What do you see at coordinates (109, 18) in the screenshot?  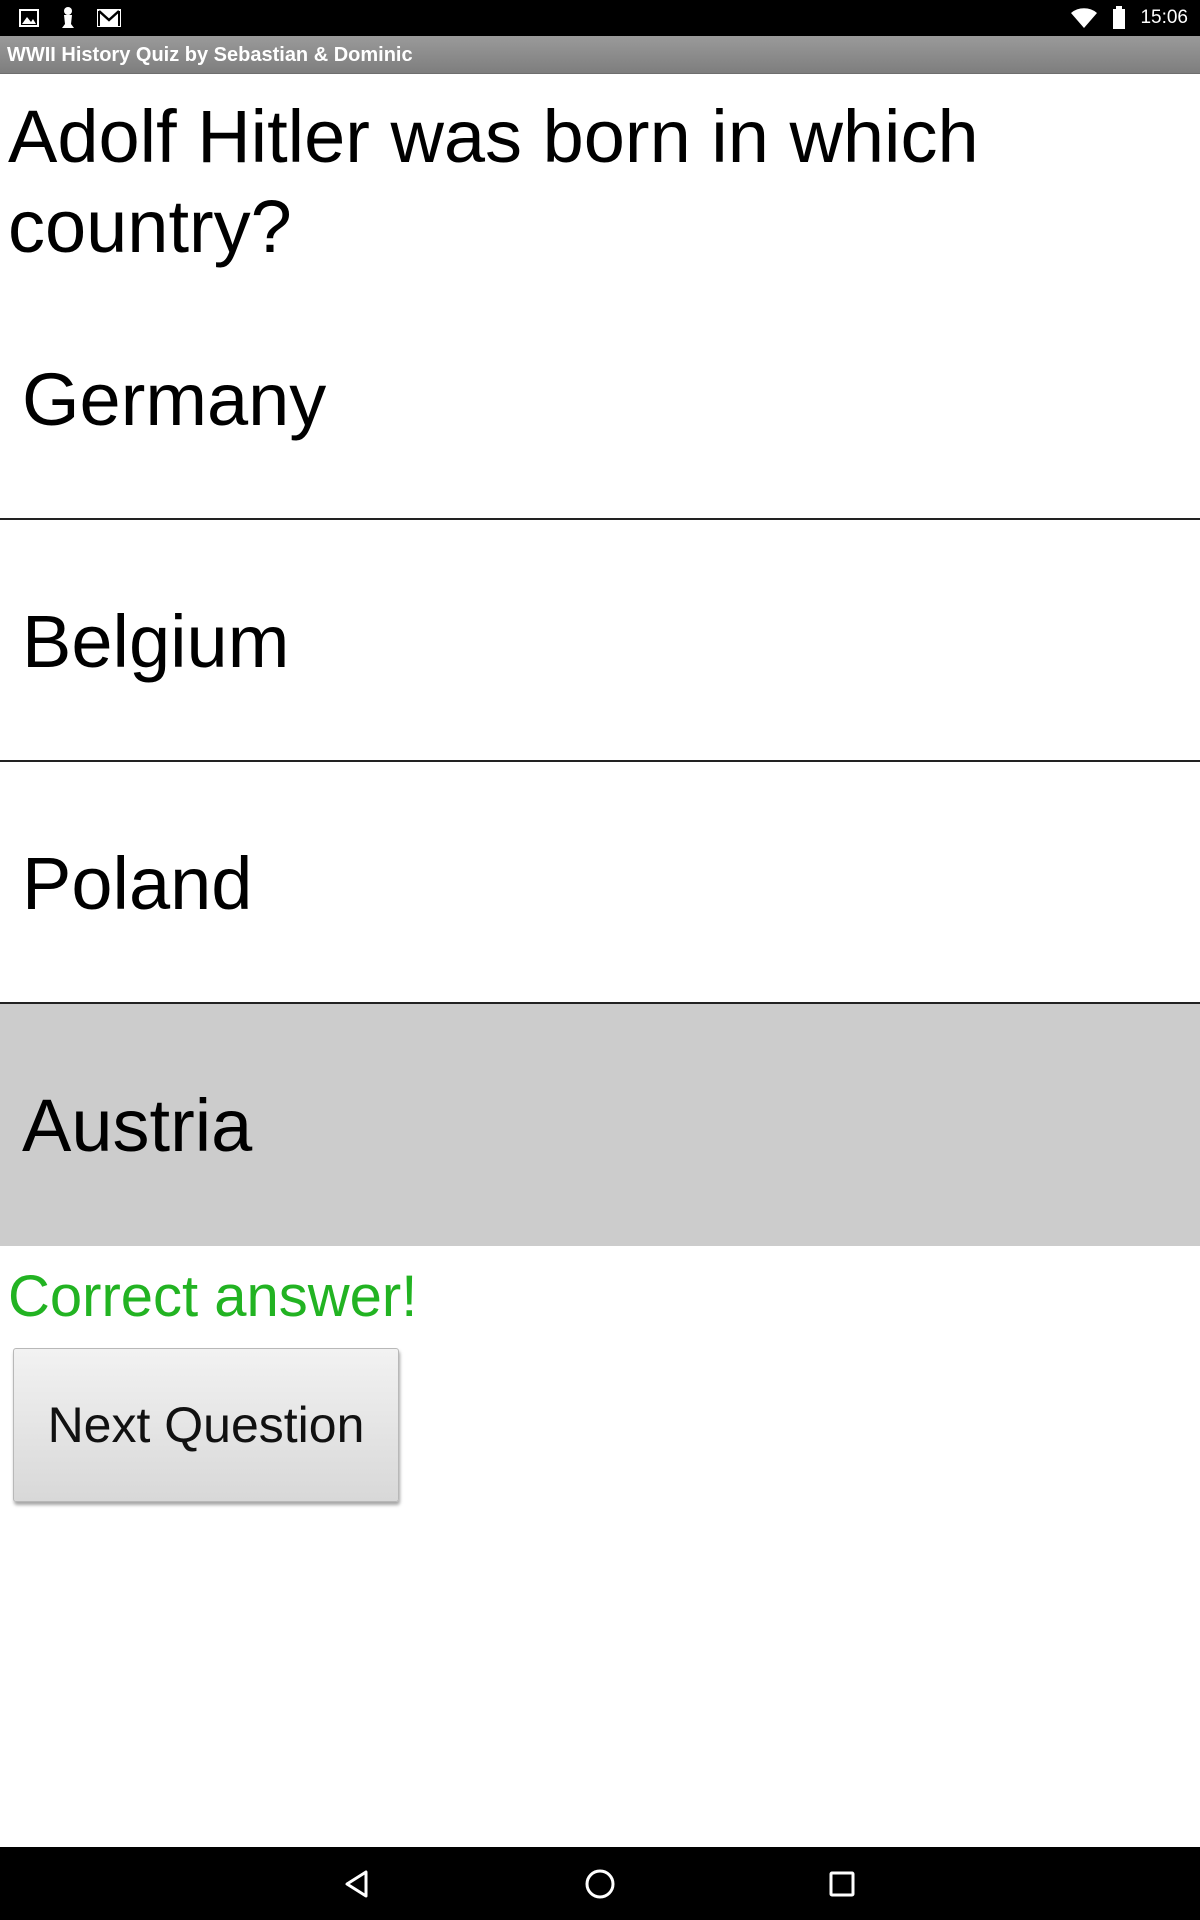 I see `gmail-icon` at bounding box center [109, 18].